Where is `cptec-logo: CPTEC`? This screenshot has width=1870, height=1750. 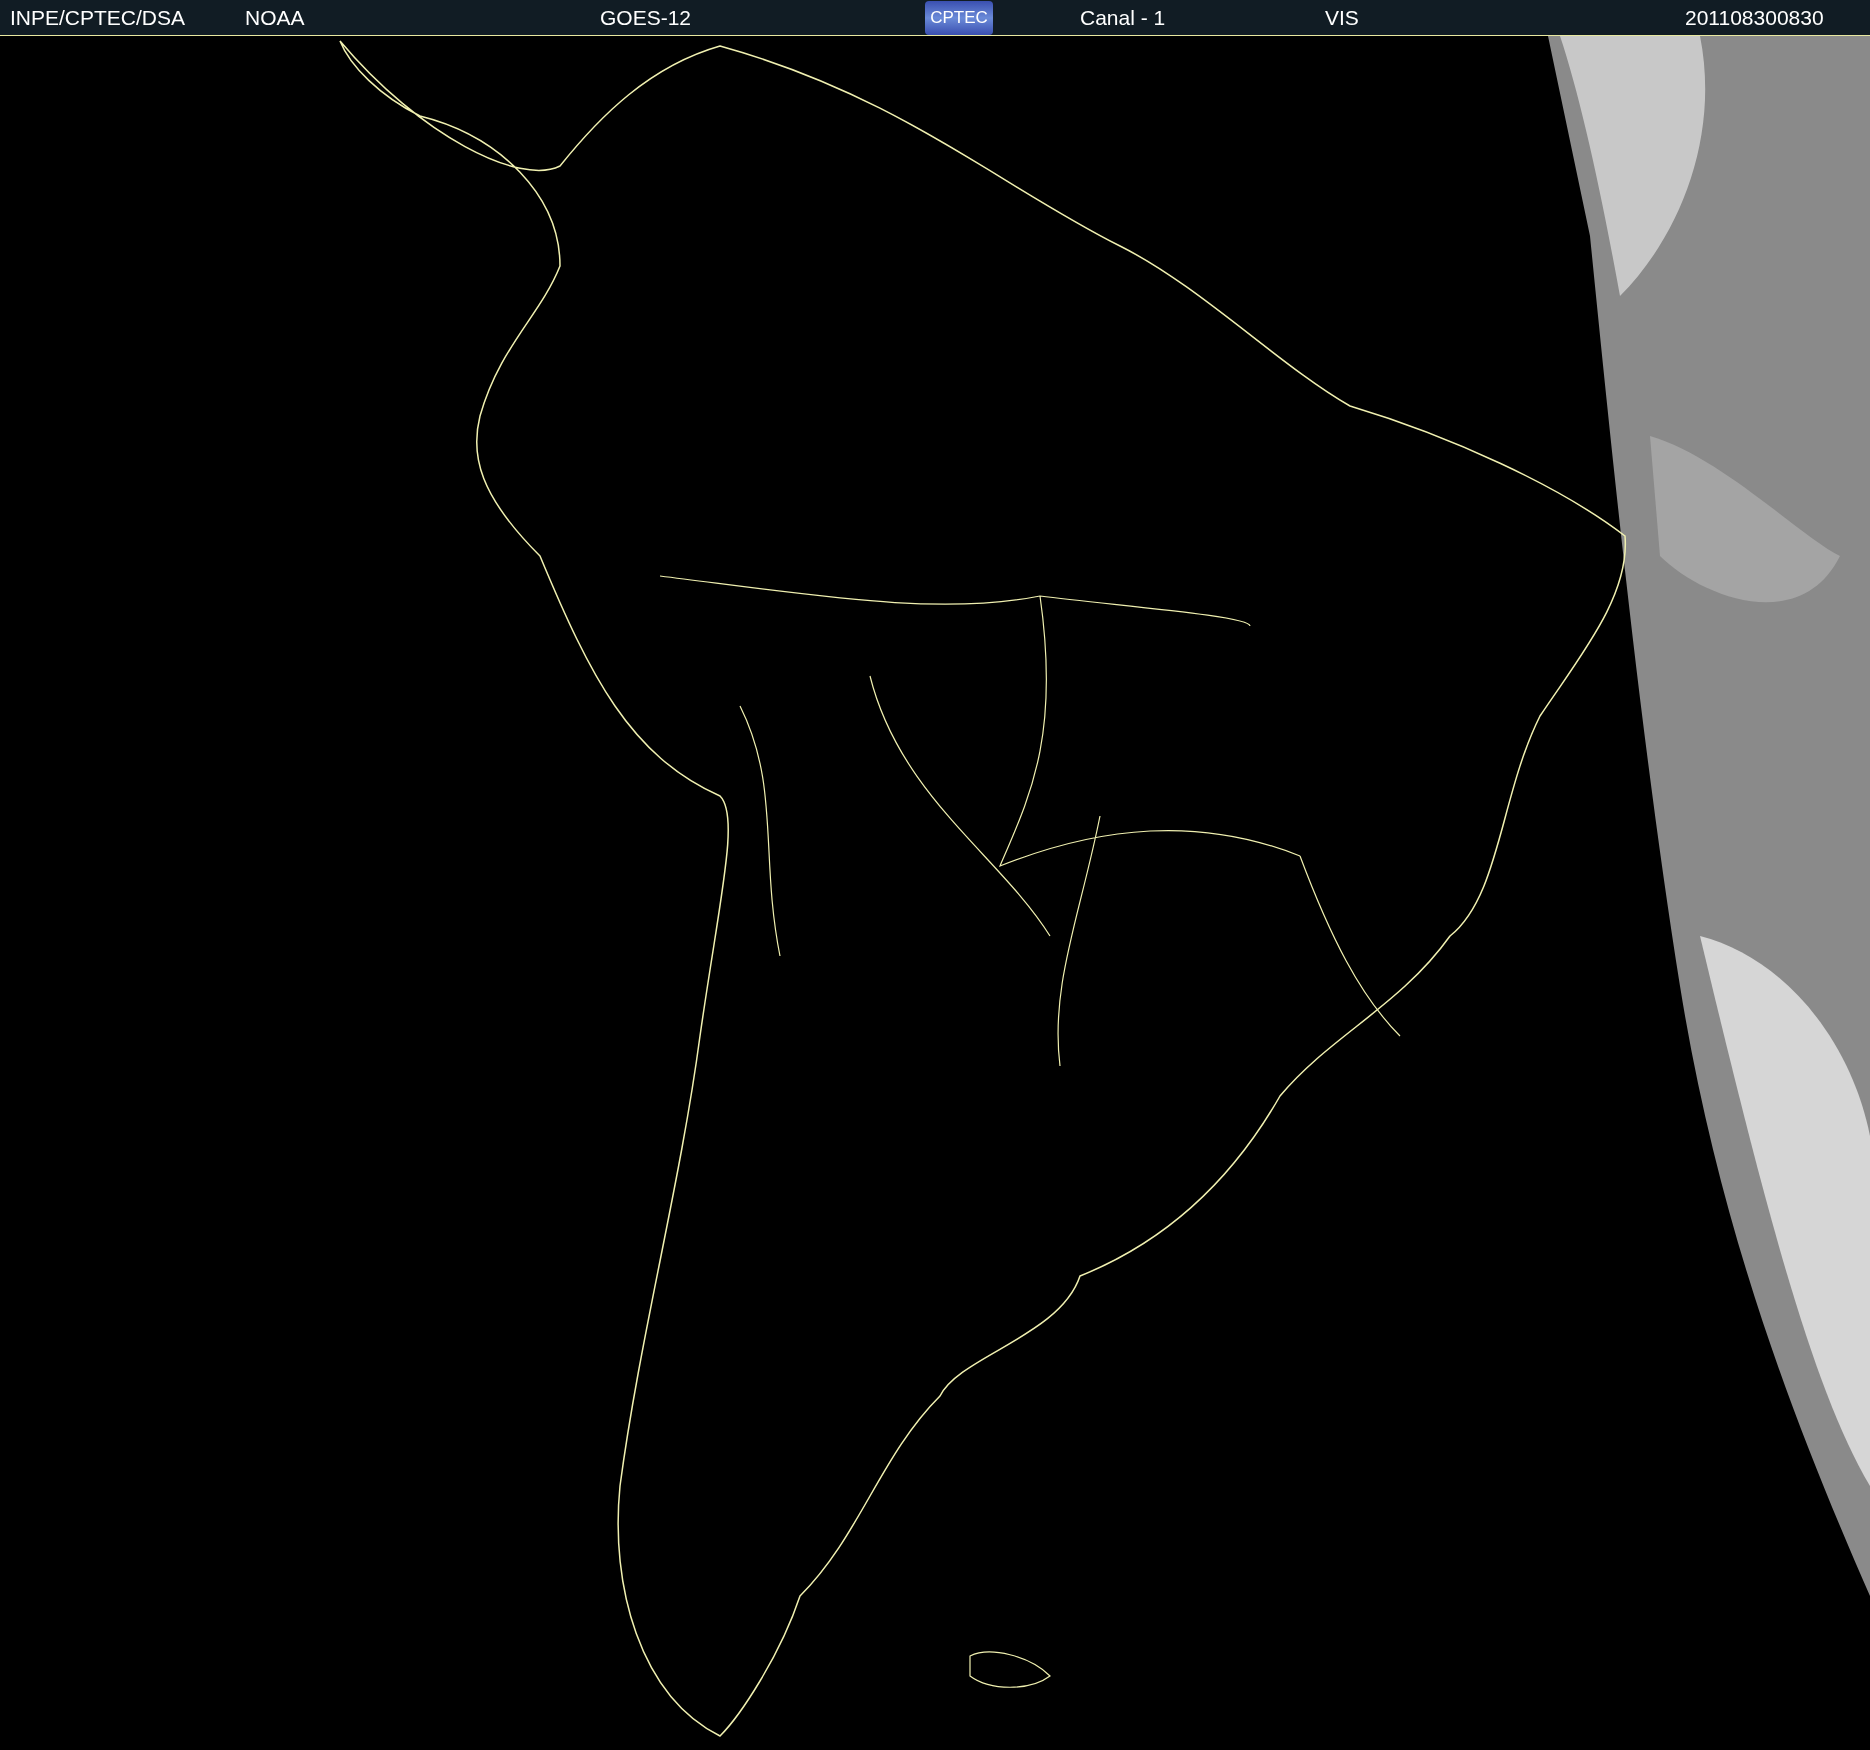
cptec-logo: CPTEC is located at coordinates (959, 17).